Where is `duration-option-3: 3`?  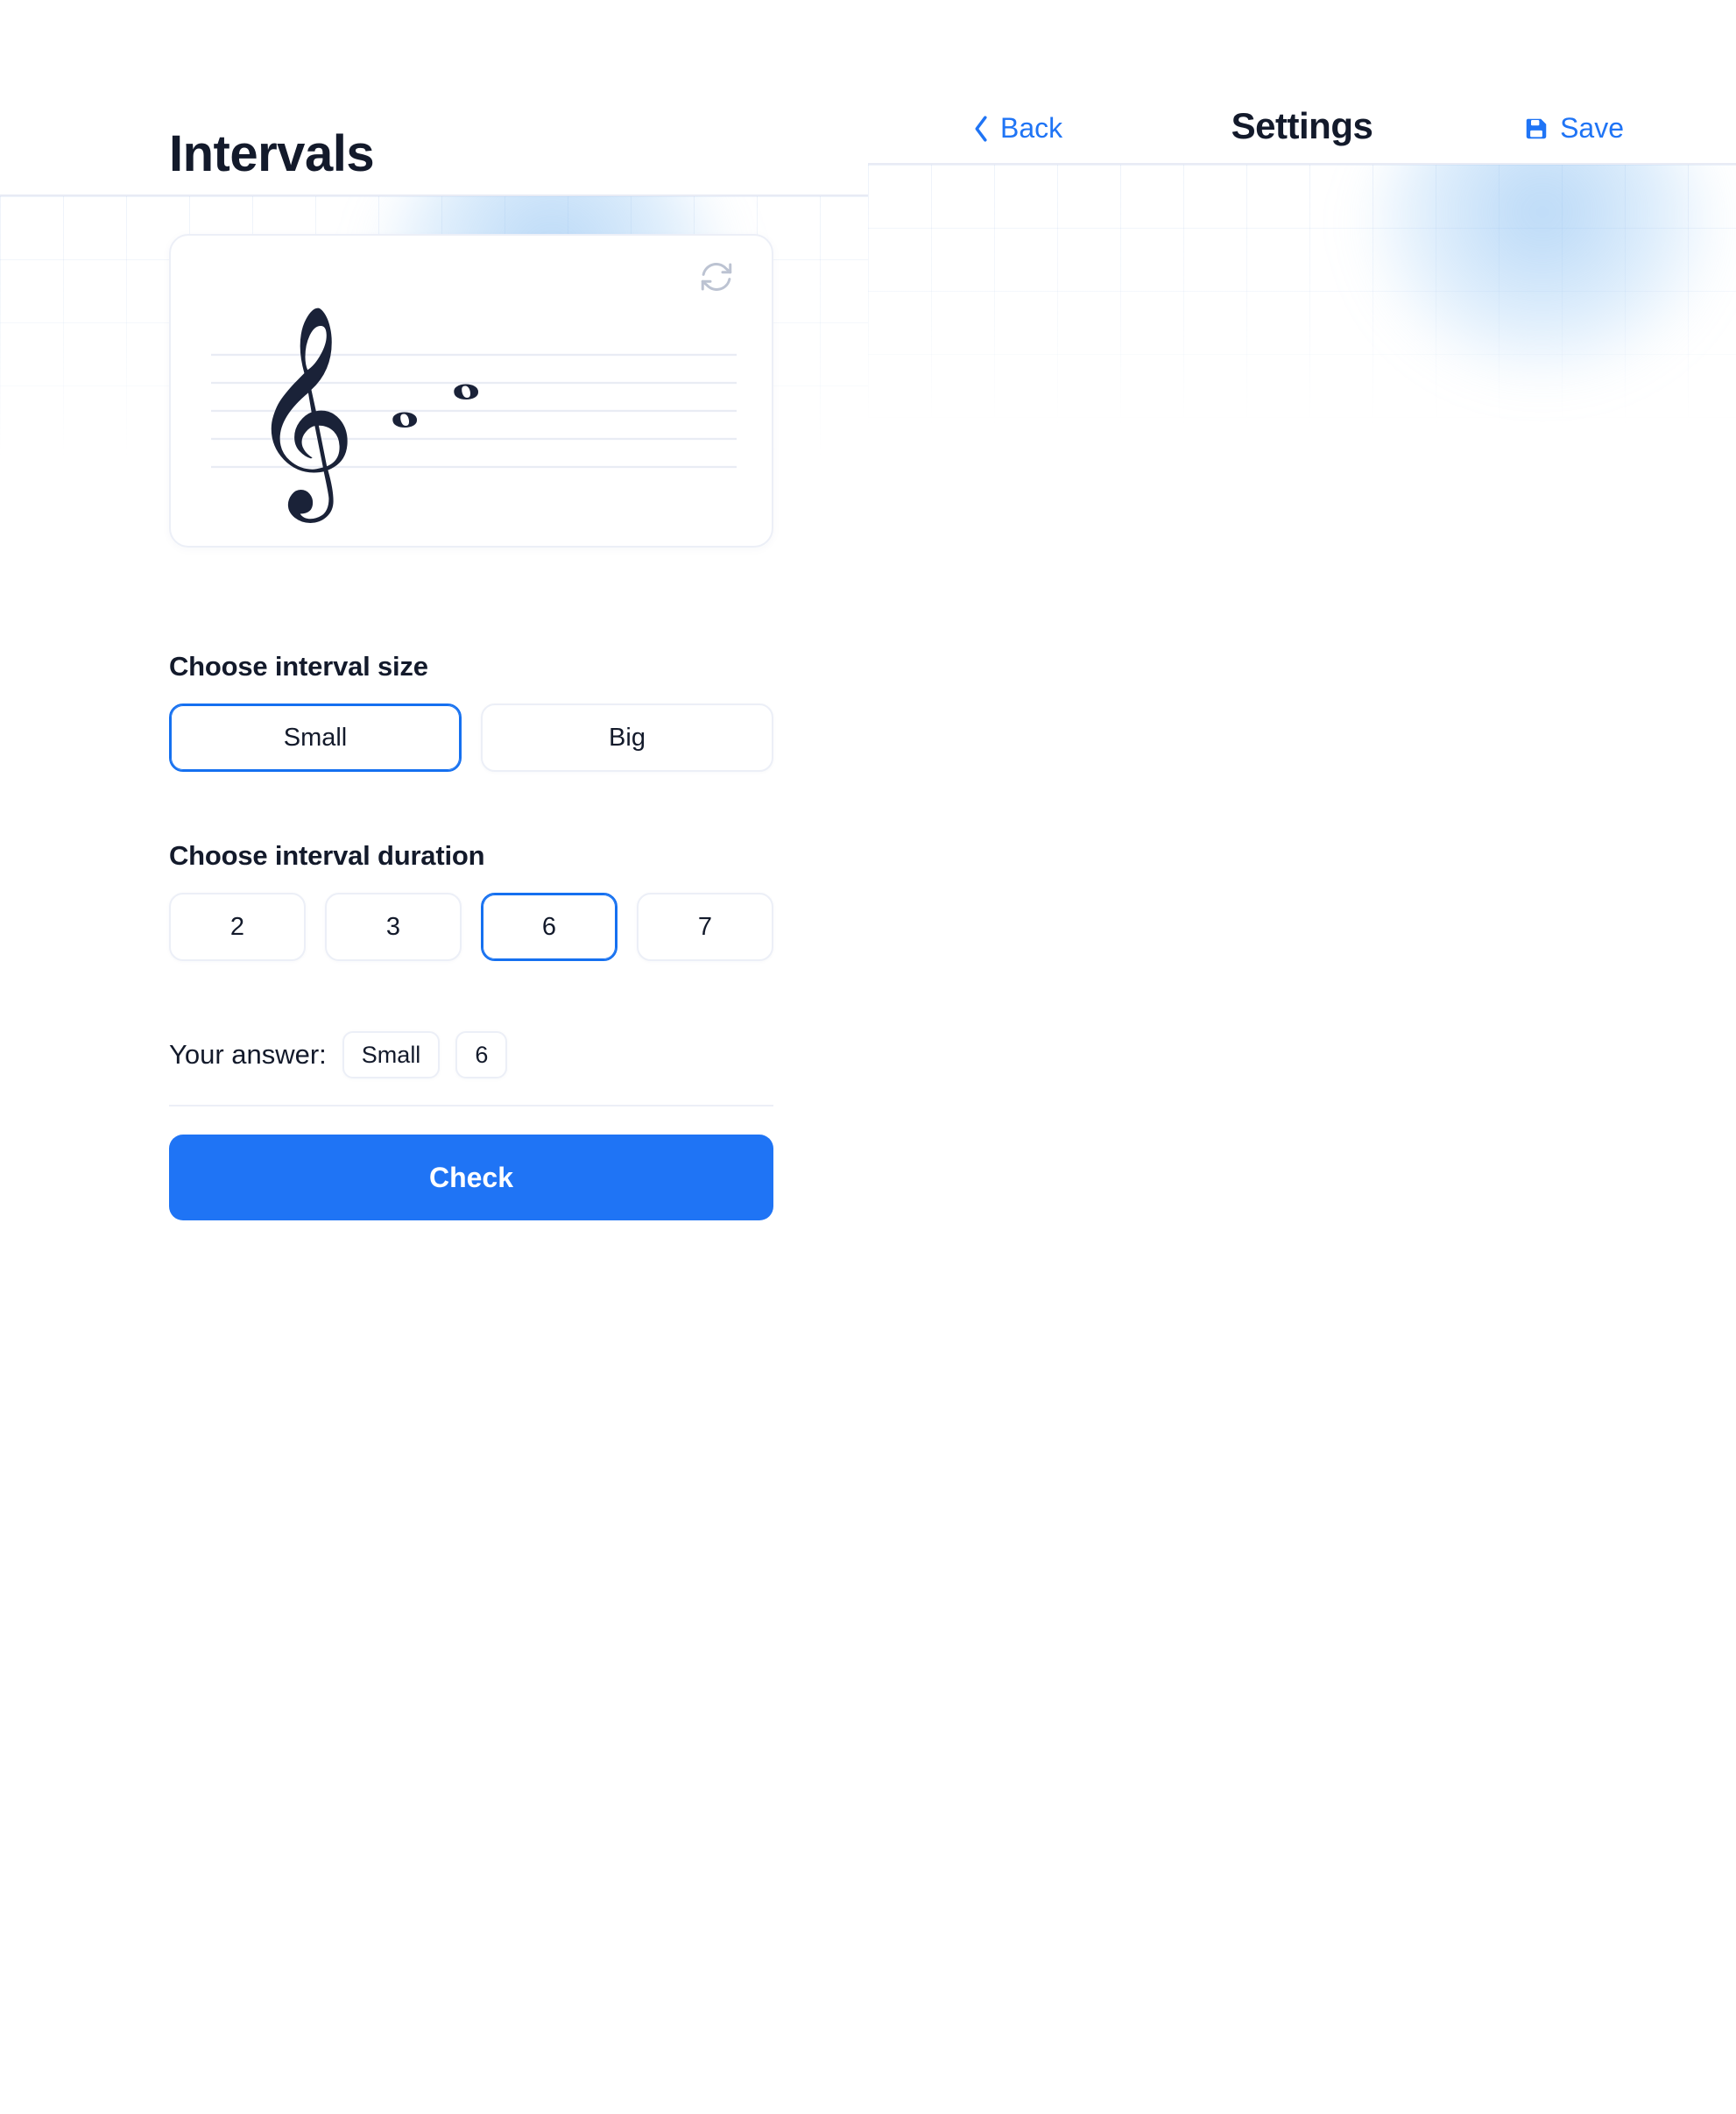
duration-option-3: 3 is located at coordinates (393, 927).